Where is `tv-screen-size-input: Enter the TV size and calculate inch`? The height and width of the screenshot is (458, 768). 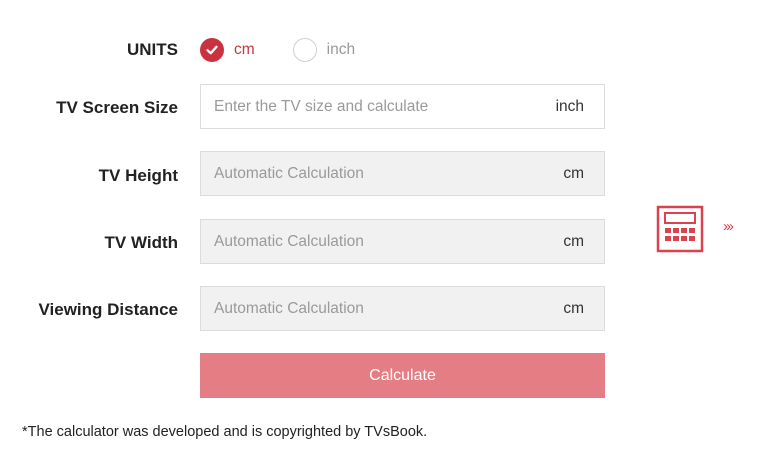 tv-screen-size-input: Enter the TV size and calculate inch is located at coordinates (402, 106).